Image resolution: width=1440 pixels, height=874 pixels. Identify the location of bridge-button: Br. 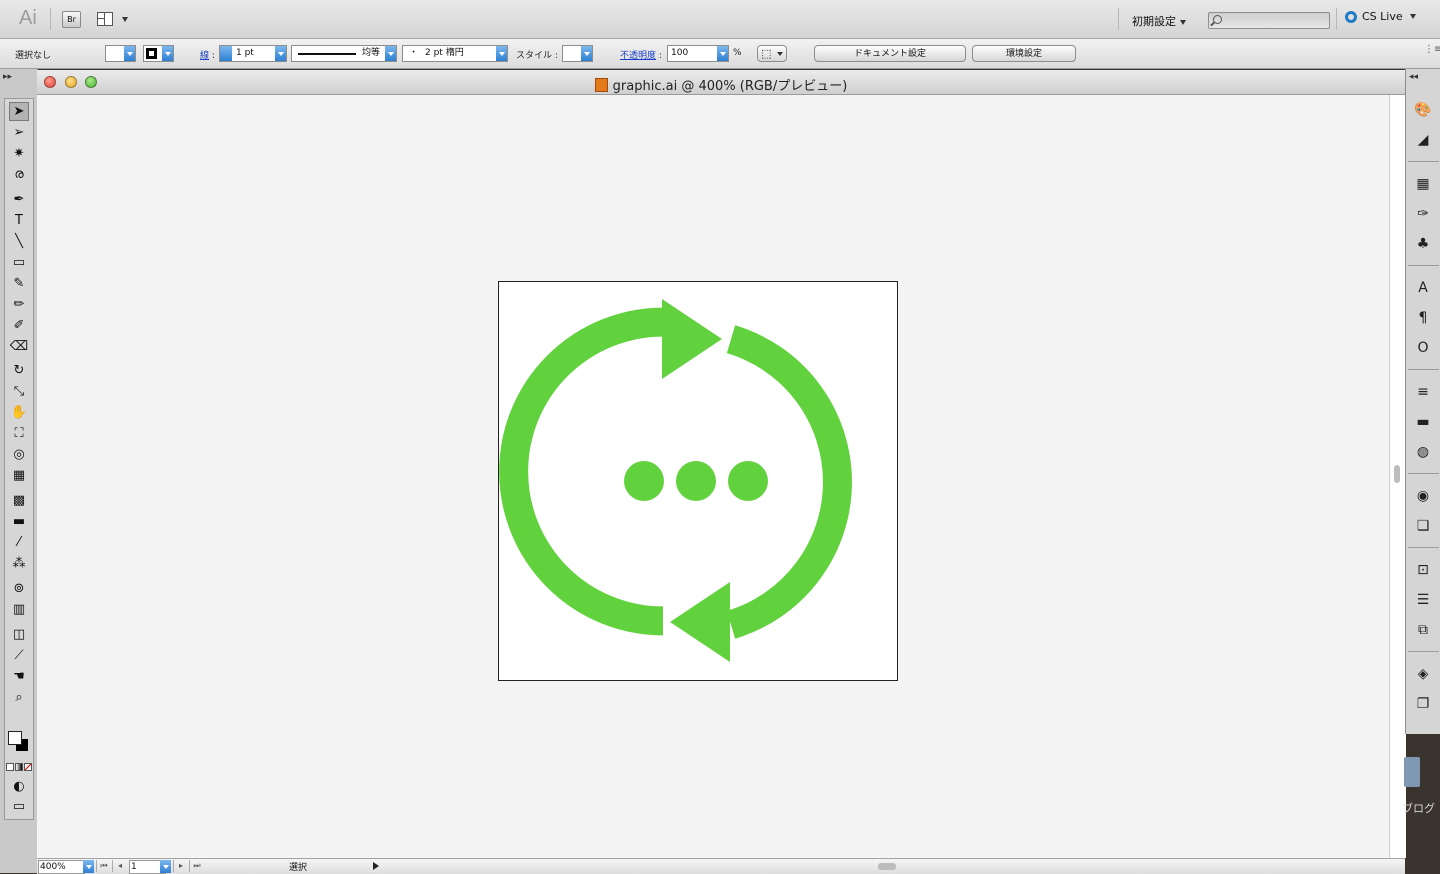
(71, 19).